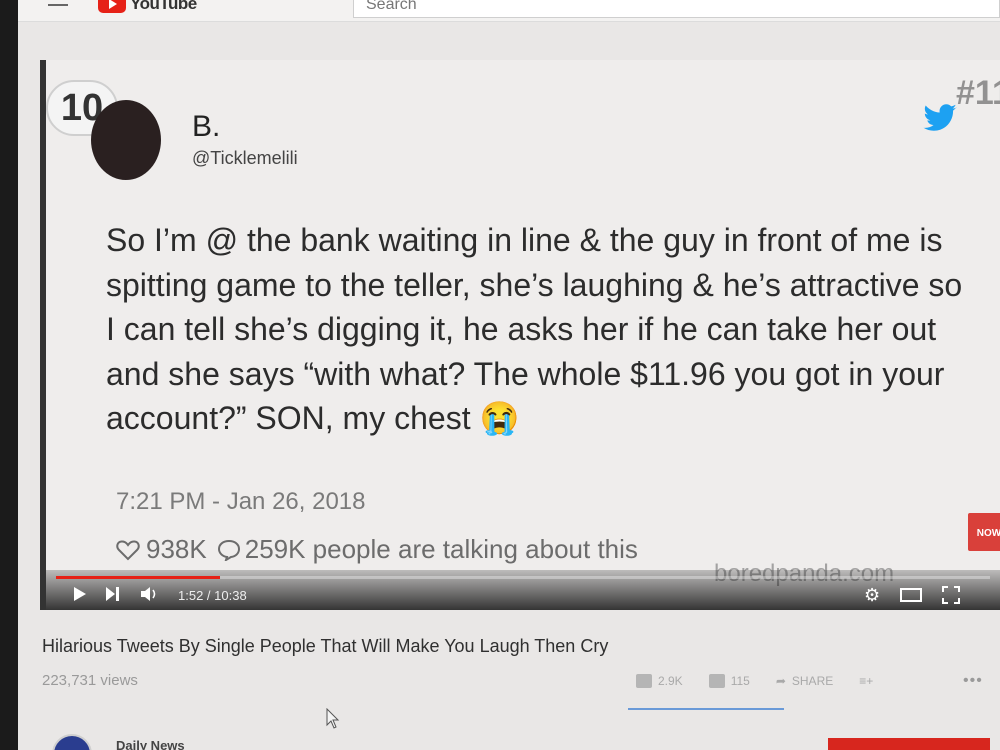 This screenshot has height=750, width=1000. I want to click on dislike-count: 115, so click(740, 681).